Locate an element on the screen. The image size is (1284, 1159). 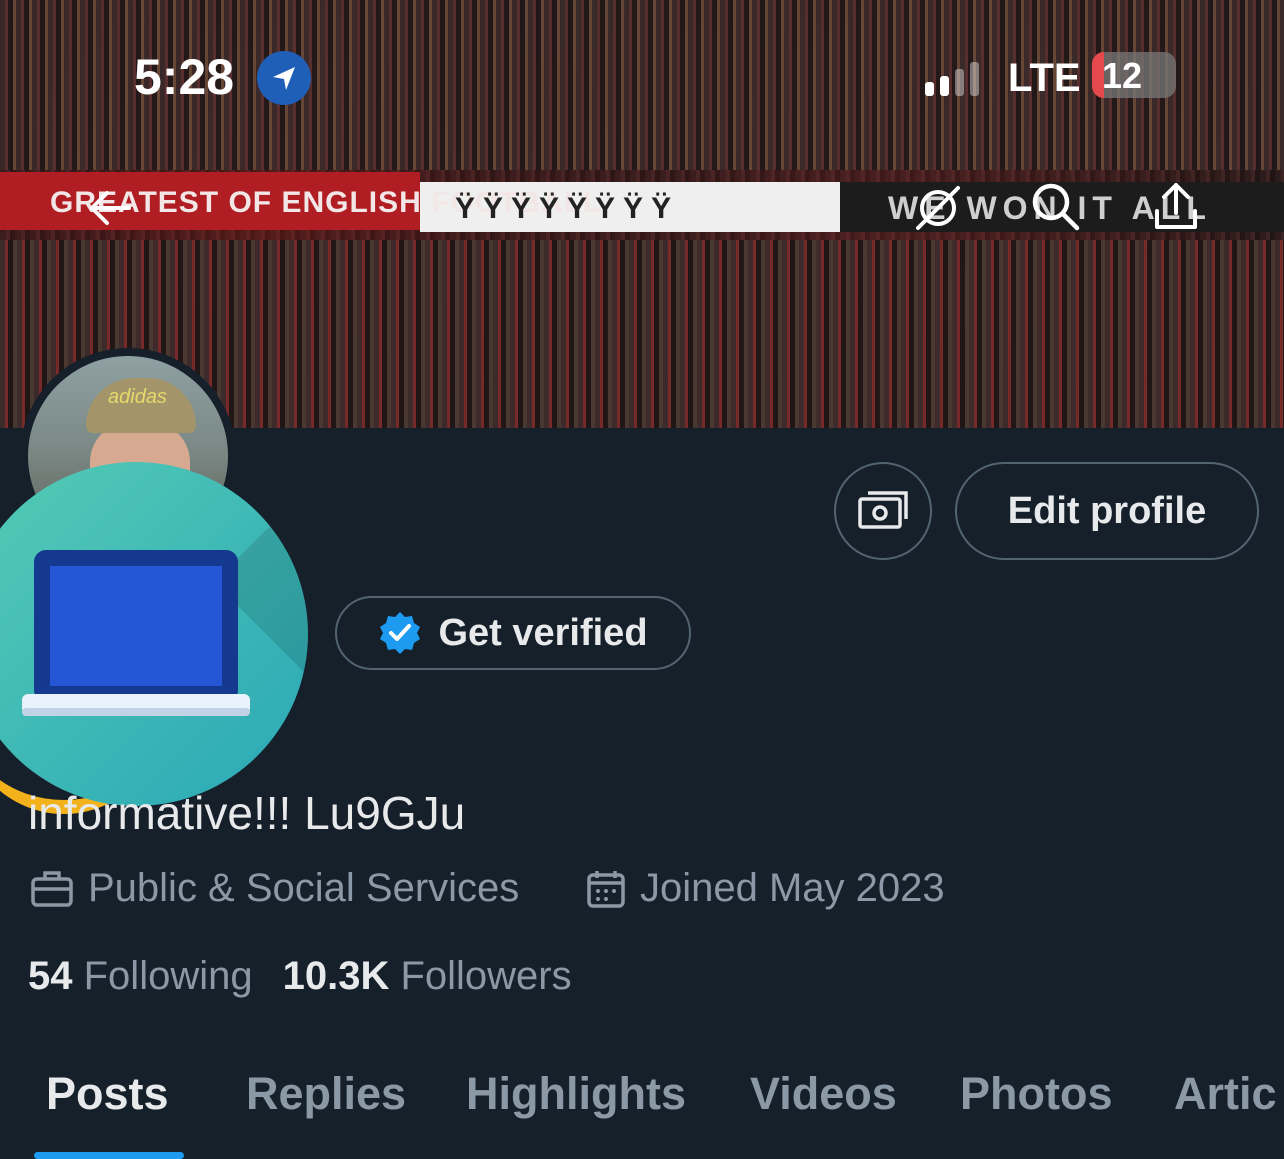
money-icon is located at coordinates (883, 510).